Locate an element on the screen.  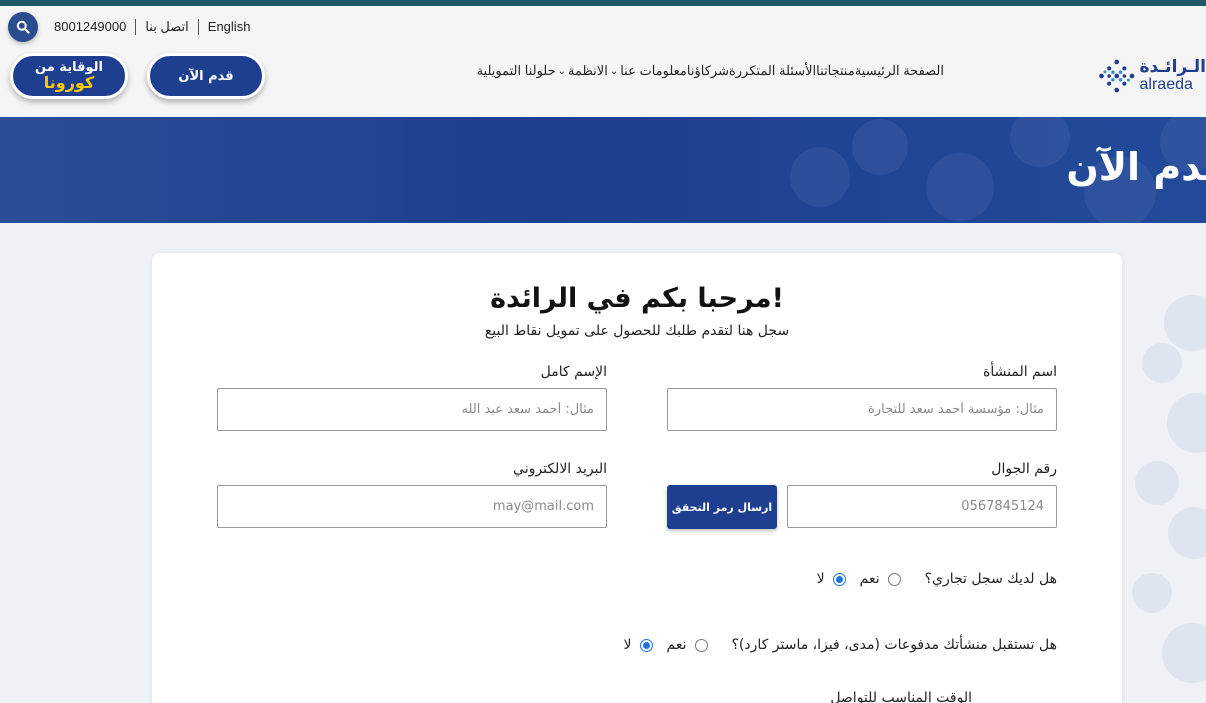
nav-about: معلومات عنا ⌄ is located at coordinates (647, 71).